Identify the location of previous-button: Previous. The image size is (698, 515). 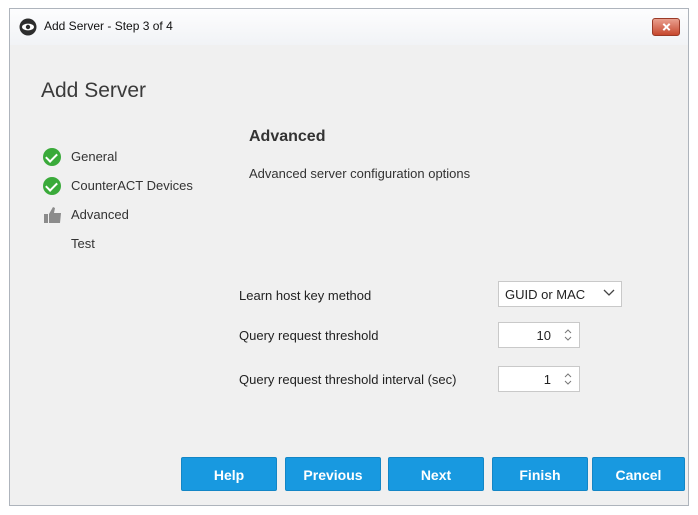
(333, 474).